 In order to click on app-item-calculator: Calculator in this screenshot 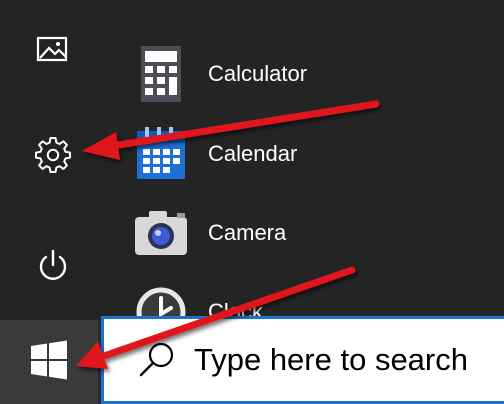, I will do `click(310, 74)`.